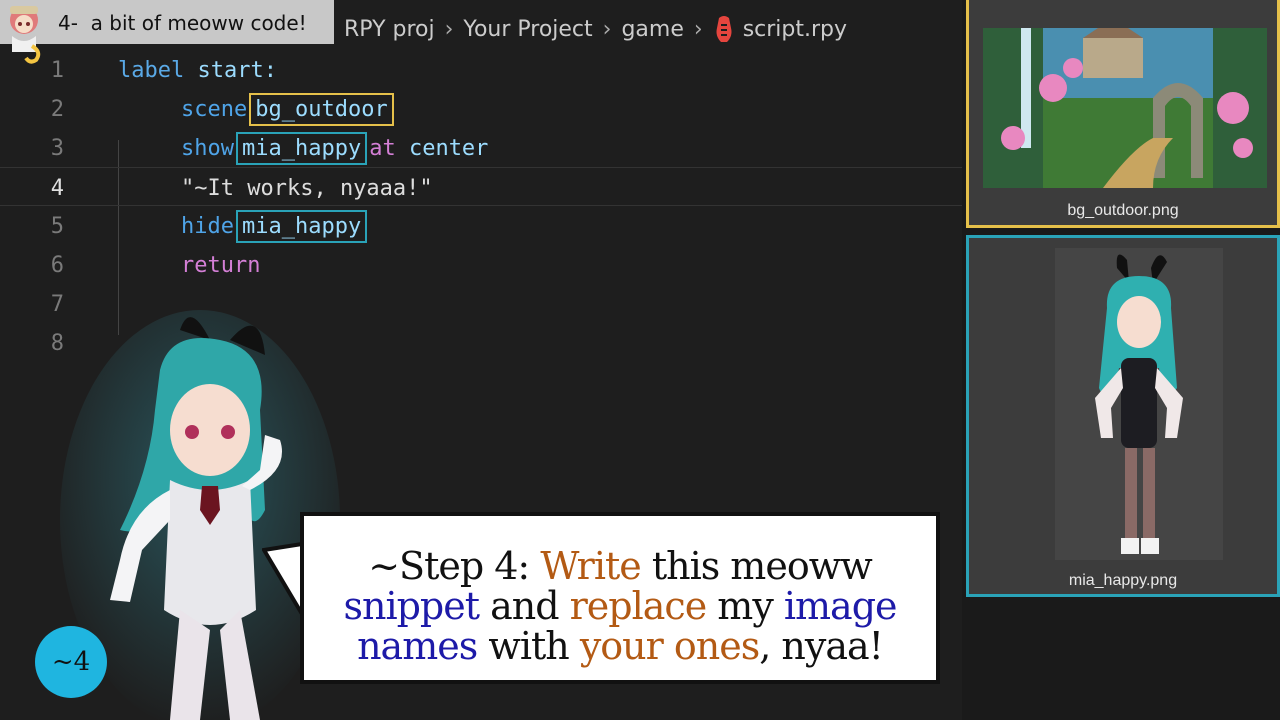 The width and height of the screenshot is (1280, 720). Describe the element at coordinates (71, 662) in the screenshot. I see `step-badge: ~4` at that location.